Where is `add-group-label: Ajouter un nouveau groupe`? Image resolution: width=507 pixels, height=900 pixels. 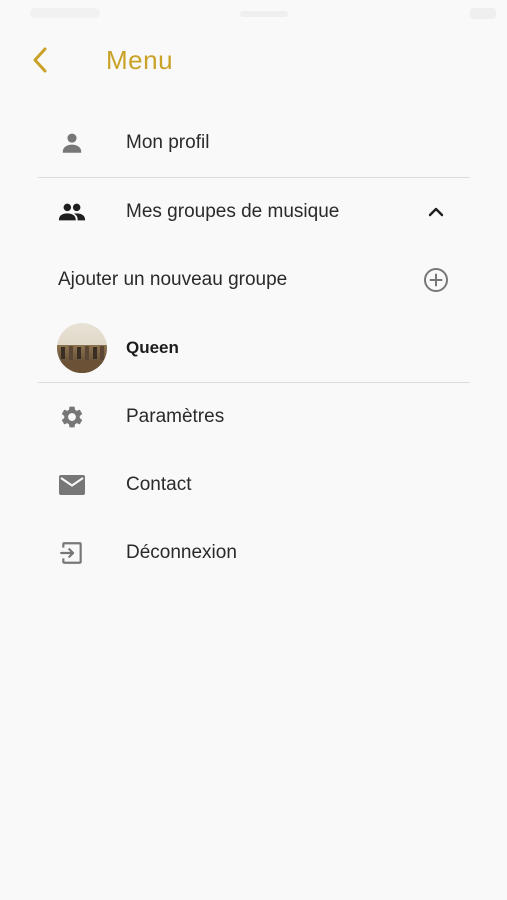 add-group-label: Ajouter un nouveau groupe is located at coordinates (173, 279).